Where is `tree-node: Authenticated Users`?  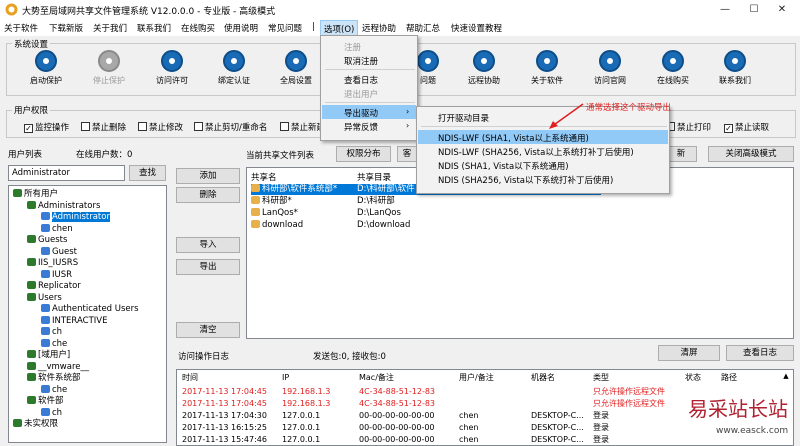 tree-node: Authenticated Users is located at coordinates (90, 309).